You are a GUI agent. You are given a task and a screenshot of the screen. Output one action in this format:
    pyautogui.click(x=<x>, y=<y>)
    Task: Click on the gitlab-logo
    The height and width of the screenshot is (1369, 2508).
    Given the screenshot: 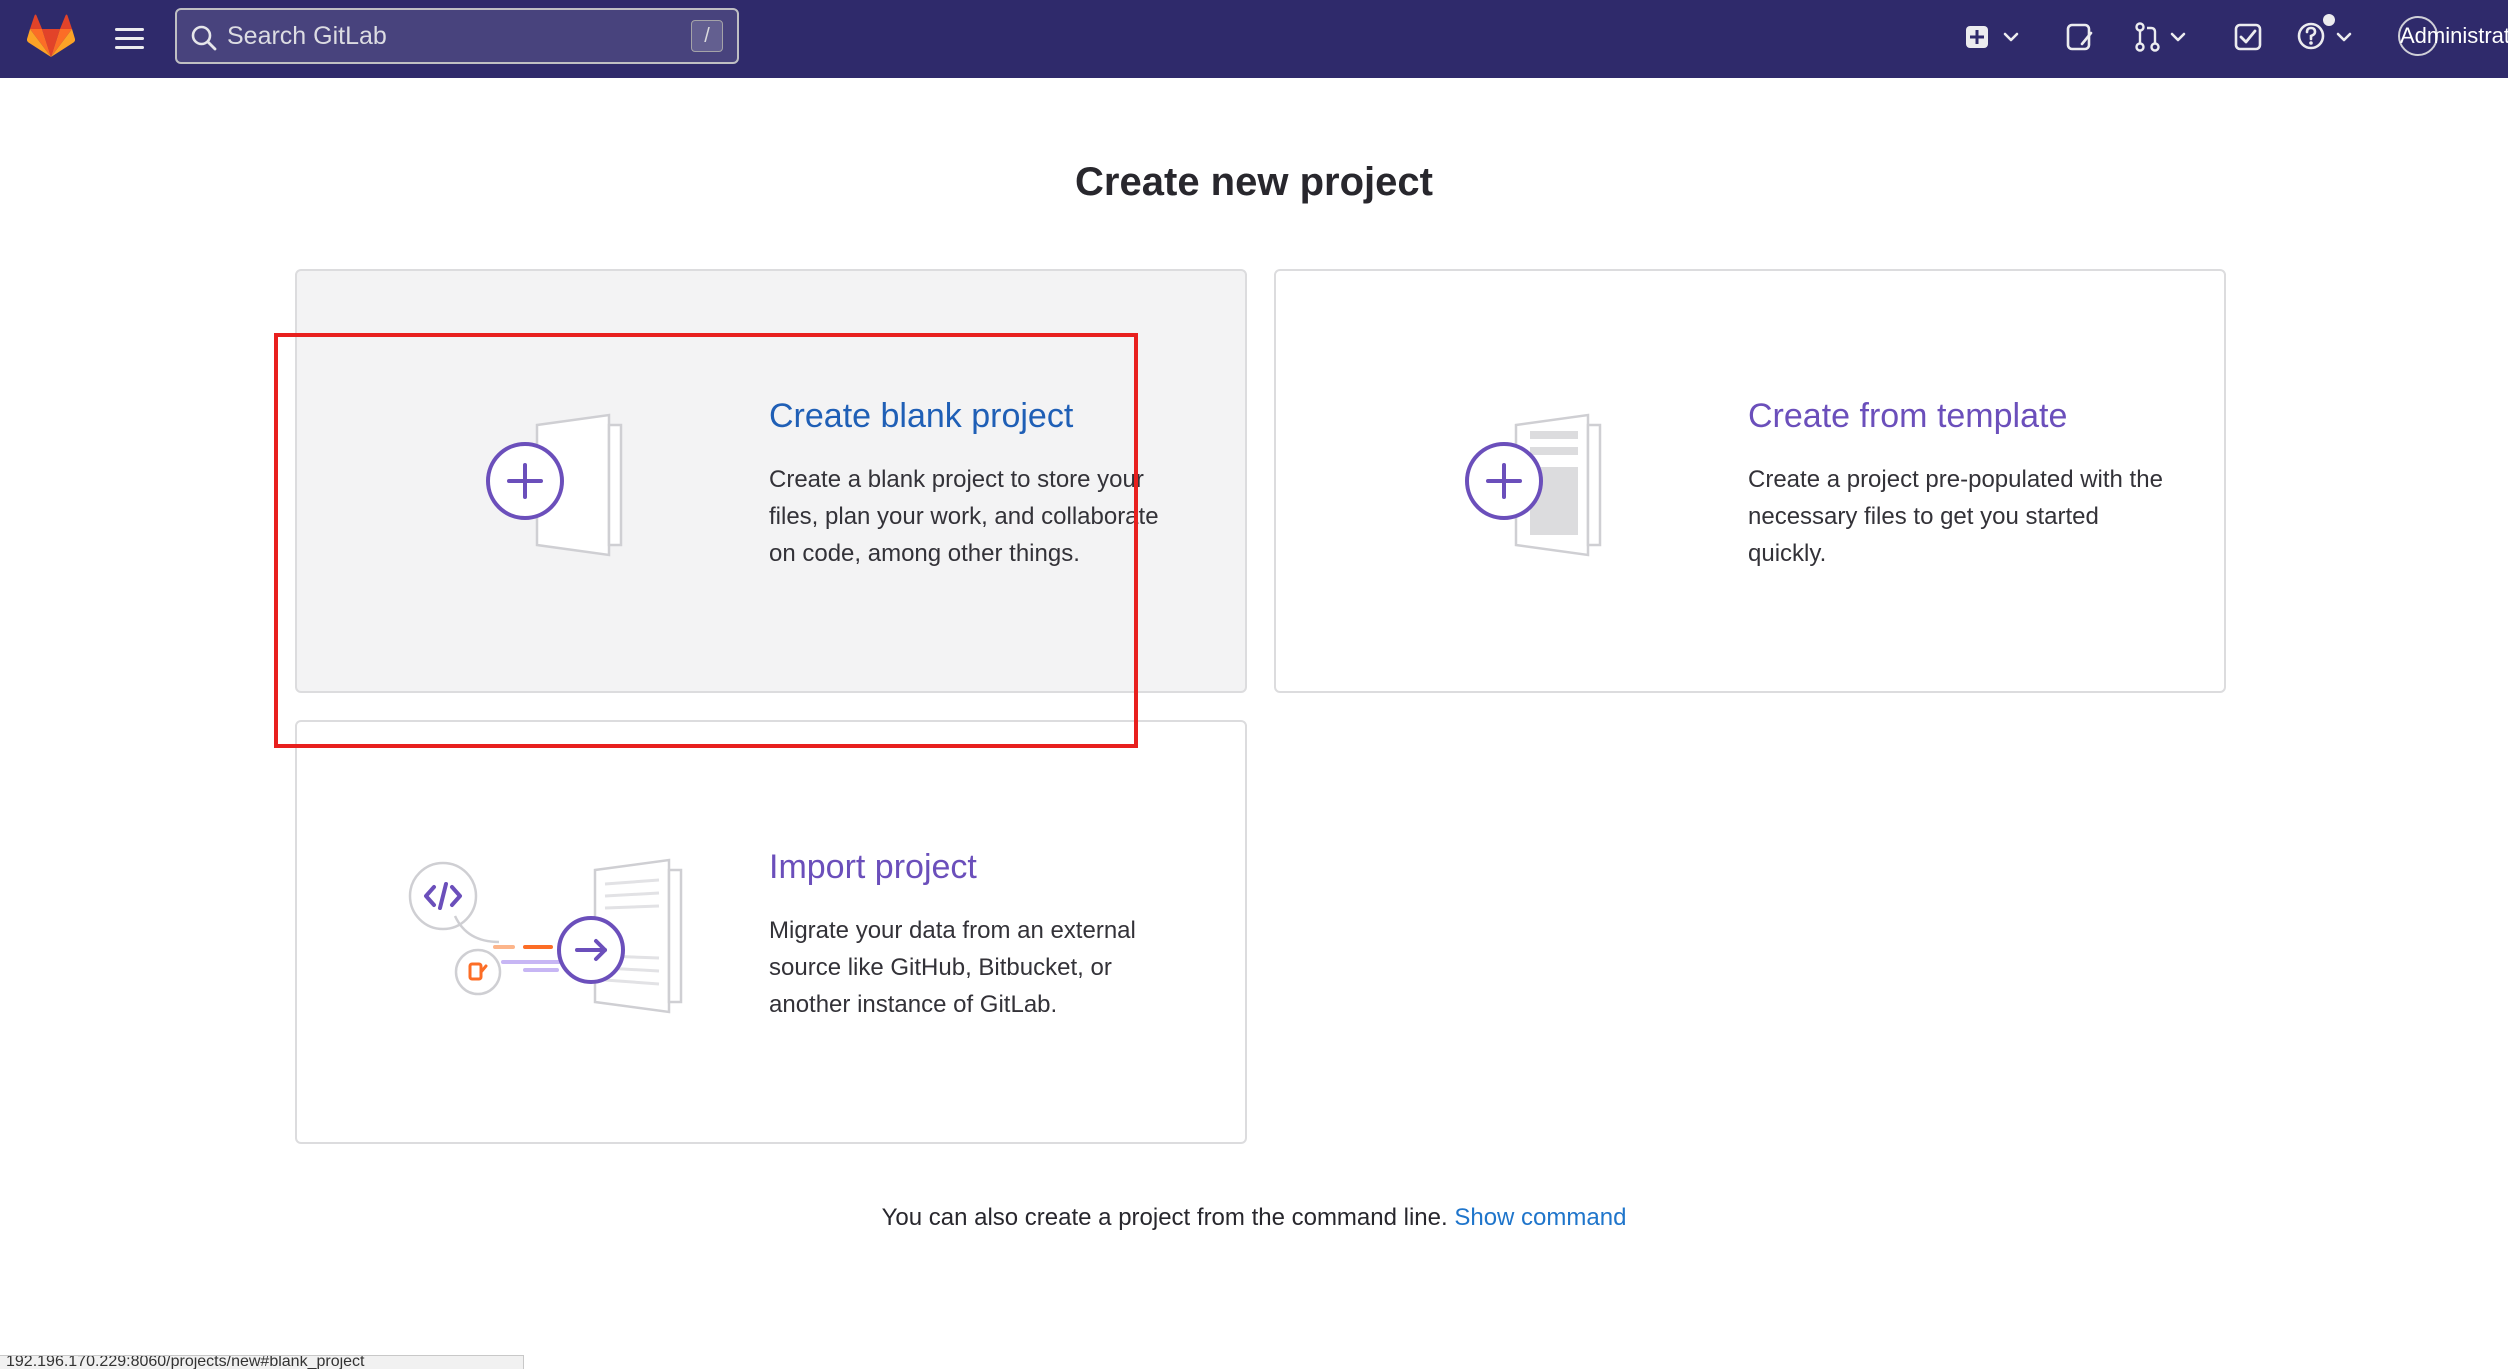 What is the action you would take?
    pyautogui.click(x=51, y=36)
    